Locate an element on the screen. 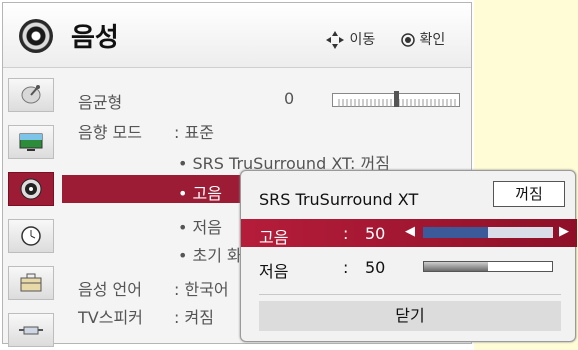 Image resolution: width=578 pixels, height=350 pixels. submenu-bass: • 저음 is located at coordinates (200, 226).